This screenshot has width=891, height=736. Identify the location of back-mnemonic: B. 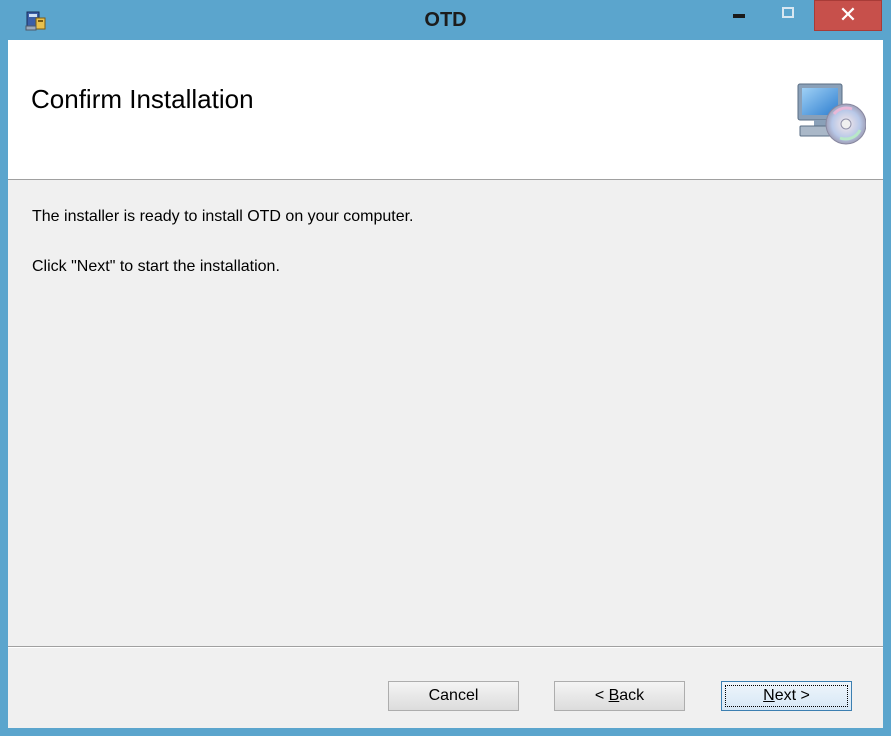
(614, 695).